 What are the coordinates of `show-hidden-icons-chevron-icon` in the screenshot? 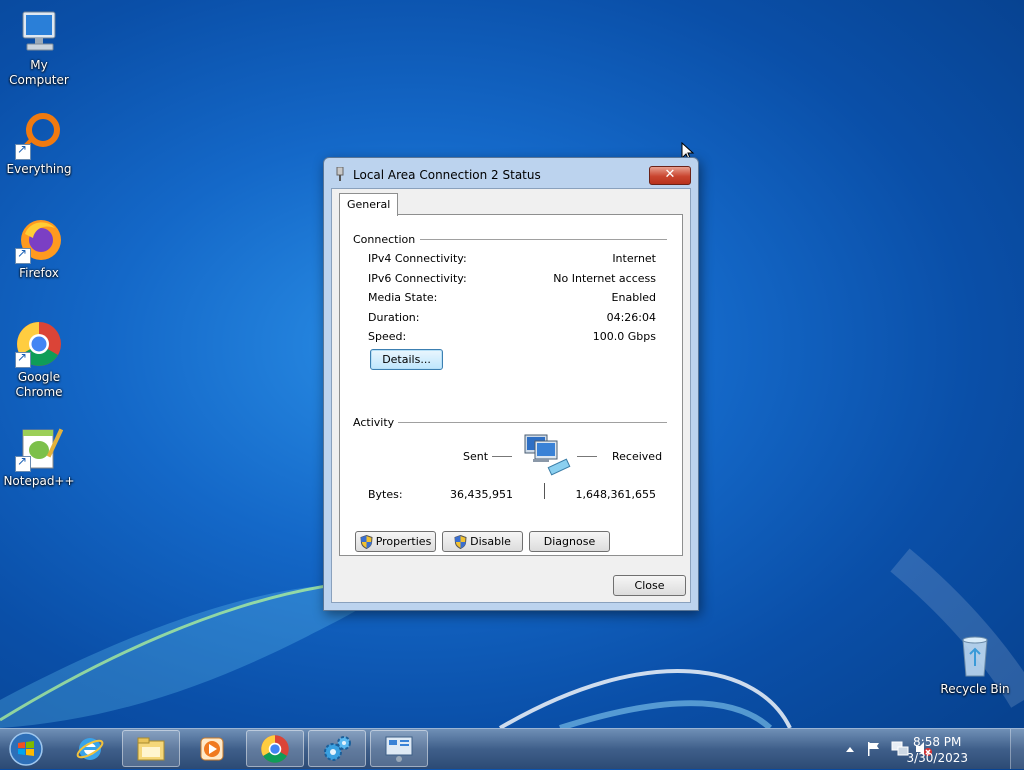 It's located at (850, 749).